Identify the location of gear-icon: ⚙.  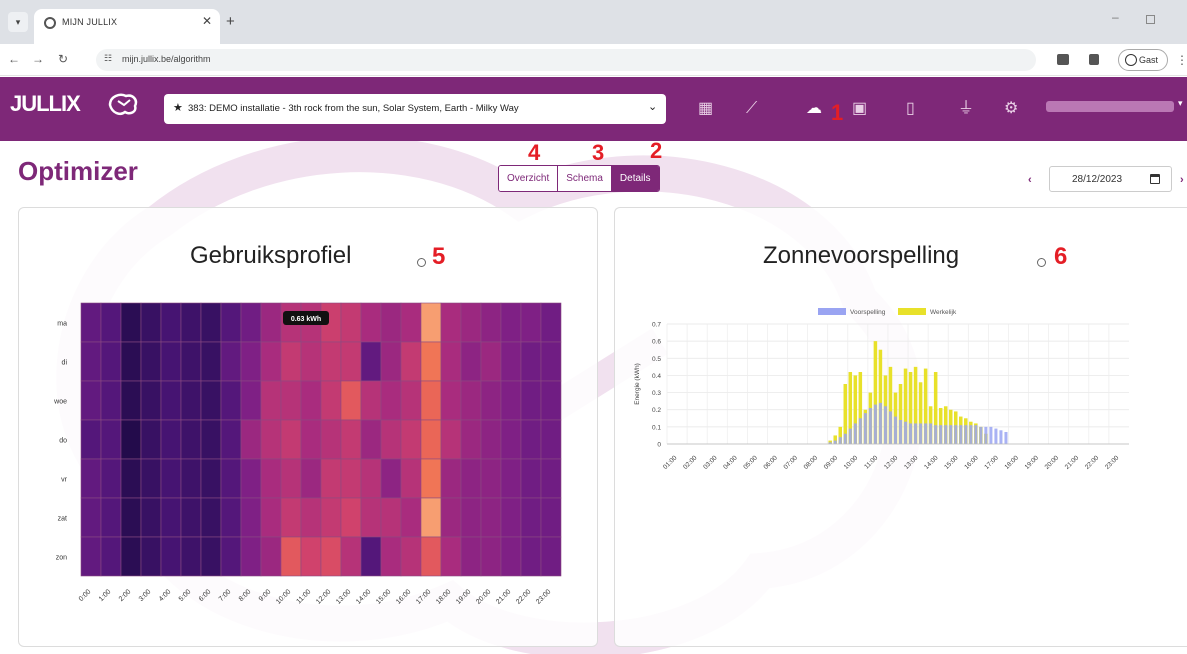
(1011, 109).